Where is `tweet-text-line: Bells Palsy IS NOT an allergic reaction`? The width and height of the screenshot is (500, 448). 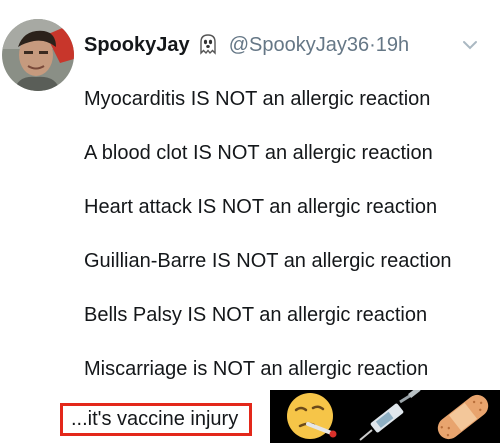
tweet-text-line: Bells Palsy IS NOT an allergic reaction is located at coordinates (256, 315).